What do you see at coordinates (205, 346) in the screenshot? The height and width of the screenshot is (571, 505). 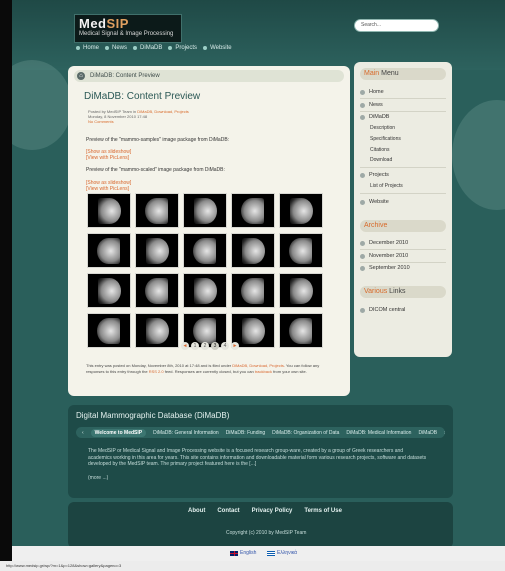 I see `pager-page: 2` at bounding box center [205, 346].